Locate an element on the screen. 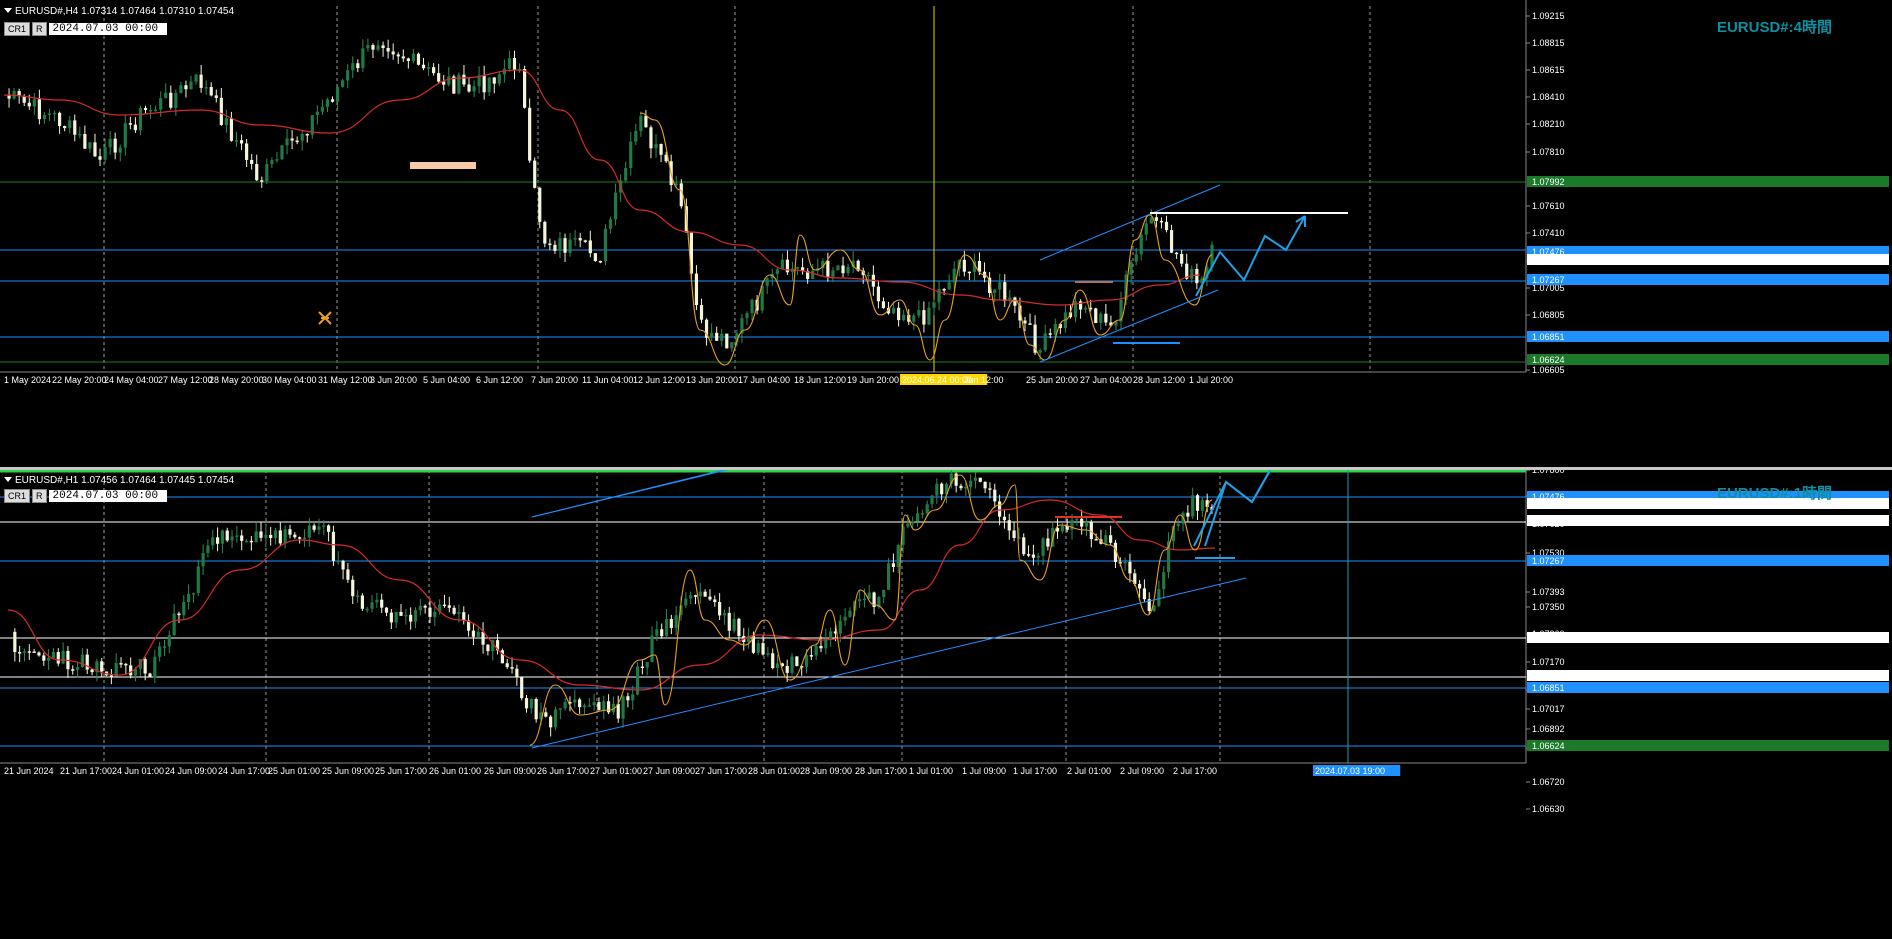 The height and width of the screenshot is (939, 1892). time-tick-label: 30 May 04:00 is located at coordinates (289, 380).